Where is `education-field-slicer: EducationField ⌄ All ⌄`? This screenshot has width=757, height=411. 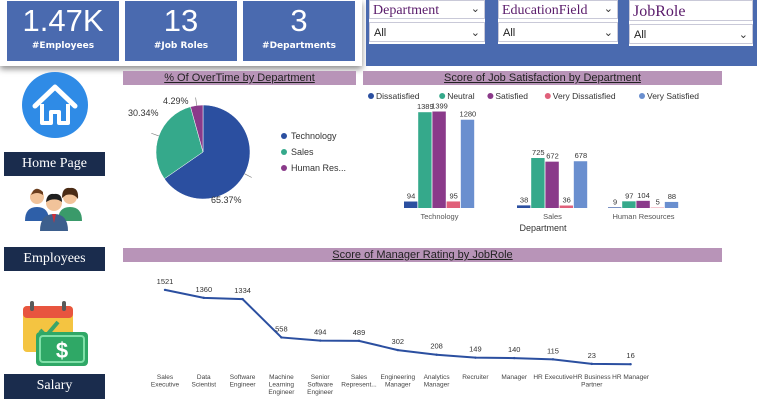
education-field-slicer: EducationField ⌄ All ⌄ is located at coordinates (558, 22).